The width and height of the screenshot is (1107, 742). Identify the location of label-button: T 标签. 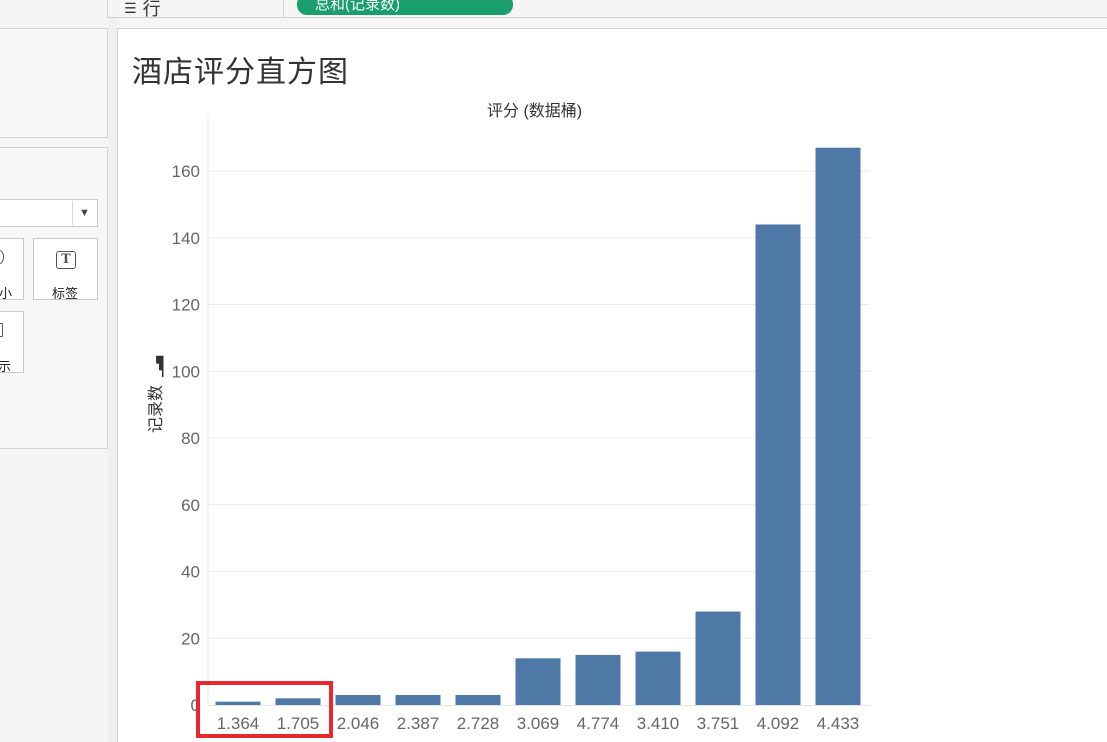
(65, 269).